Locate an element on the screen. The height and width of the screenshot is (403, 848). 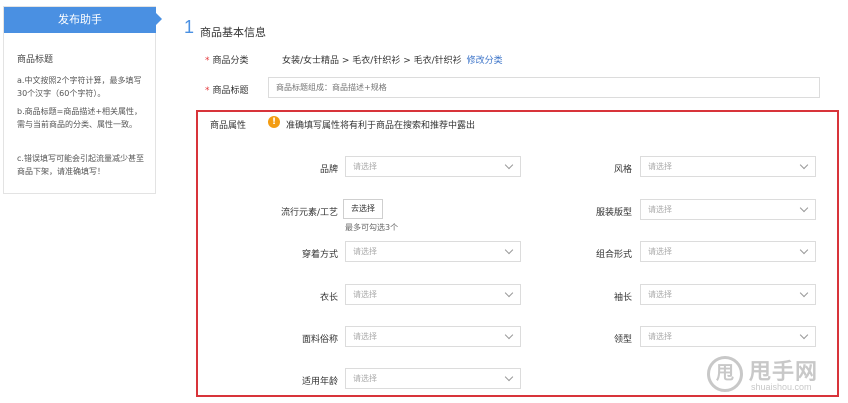
combo-label: 组合形式 is located at coordinates (613, 255).